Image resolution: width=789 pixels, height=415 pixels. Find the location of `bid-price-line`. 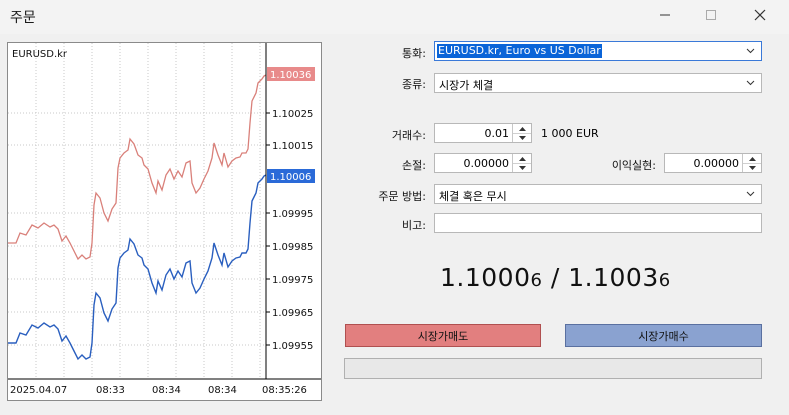

bid-price-line is located at coordinates (137, 267).